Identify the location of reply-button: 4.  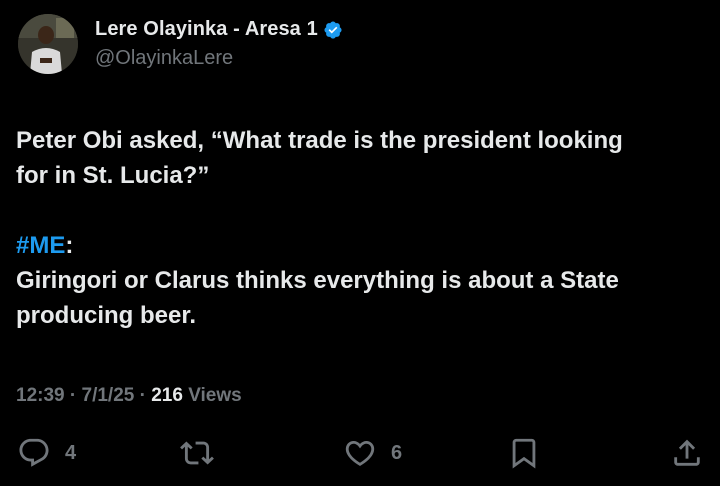
(46, 453).